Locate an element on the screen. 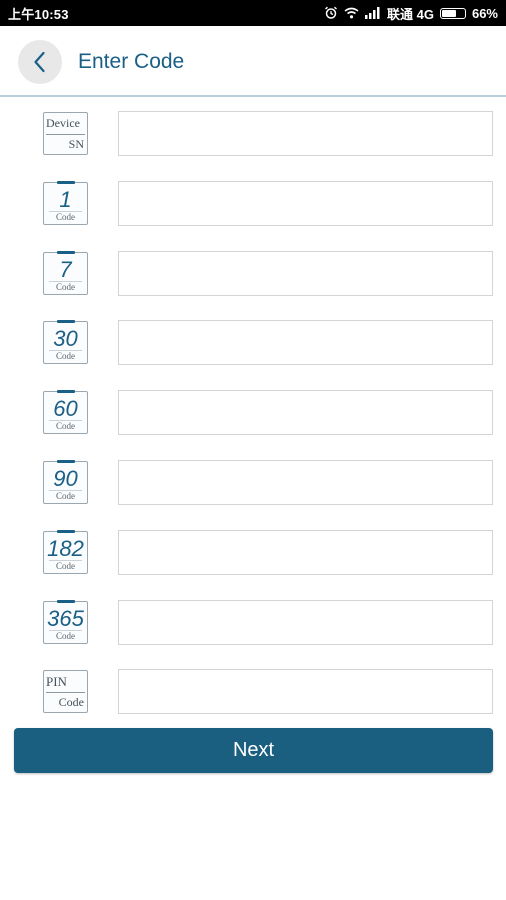  status-icons: 联通 4G 66% is located at coordinates (411, 13).